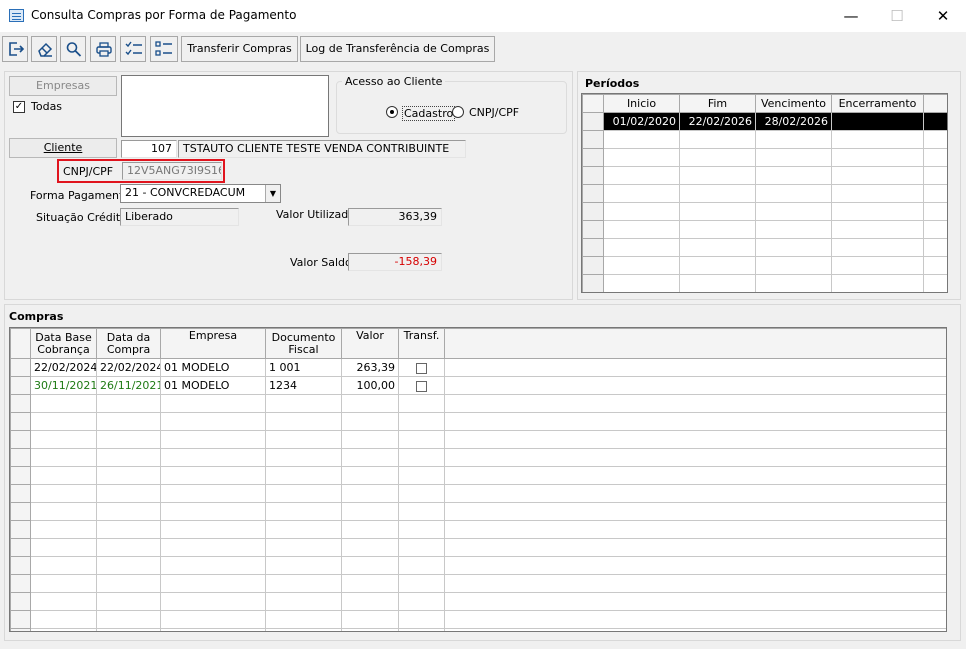 Image resolution: width=966 pixels, height=649 pixels. I want to click on cliente-name-field: TSTAUTO CLIENTE TESTE VENDA CONTRIBUINTE, so click(322, 149).